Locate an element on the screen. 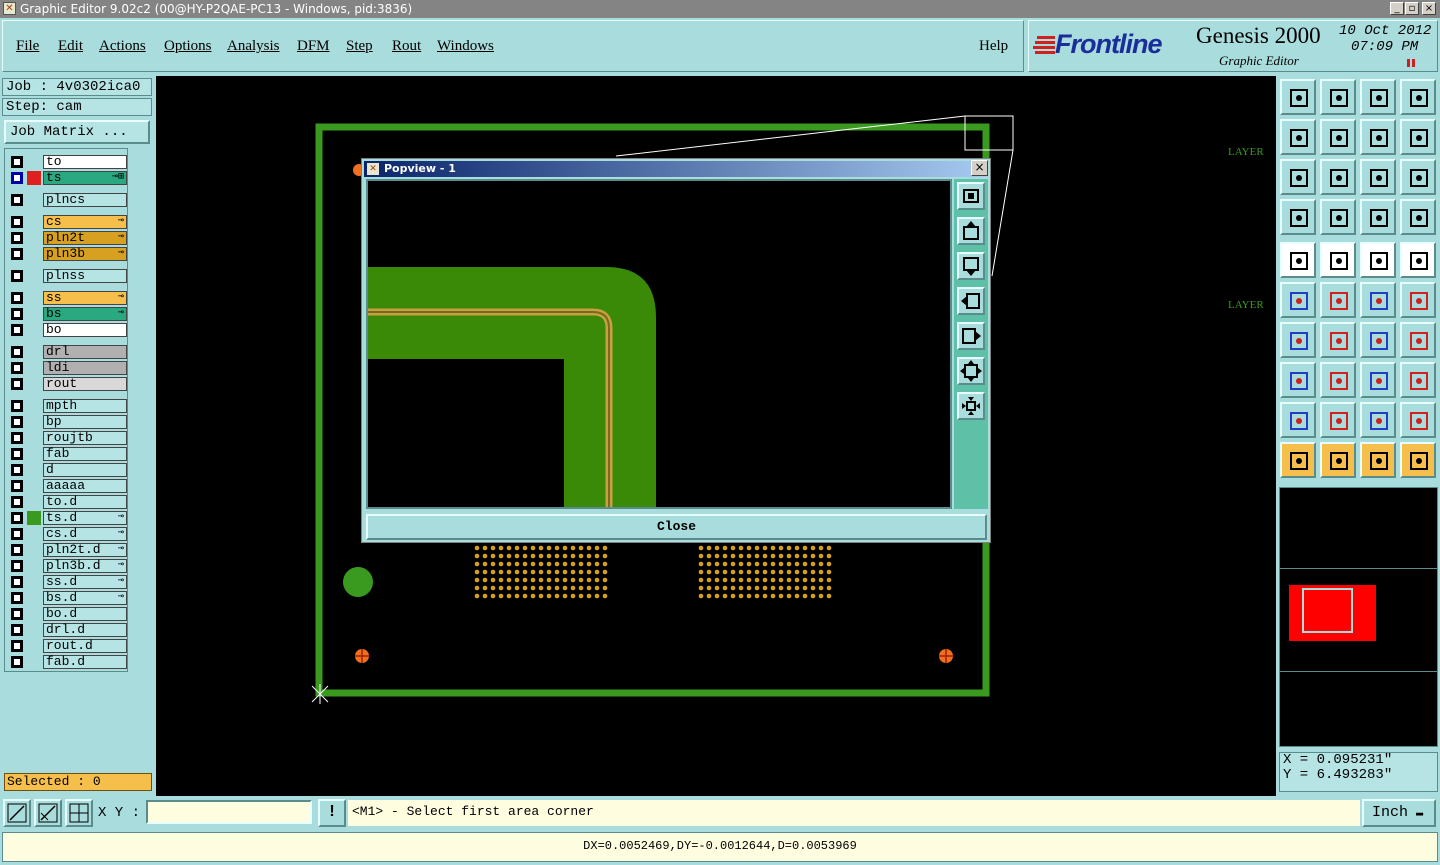 The width and height of the screenshot is (1440, 865). layer-row-pln3b-d: pln3b.d ⊸ is located at coordinates (67, 566).